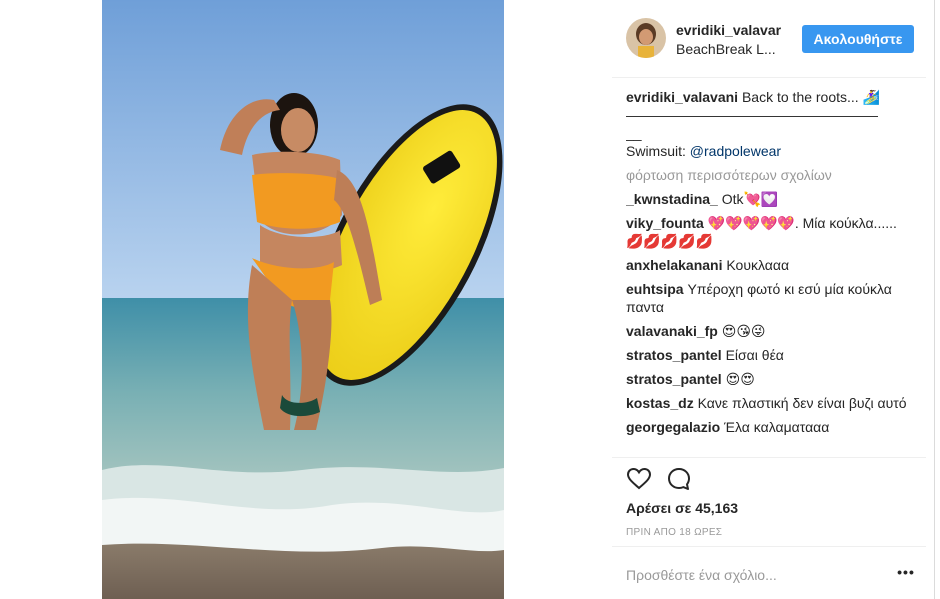 Image resolution: width=940 pixels, height=599 pixels. I want to click on caption-swimsuit-label: Swimsuit:, so click(656, 151).